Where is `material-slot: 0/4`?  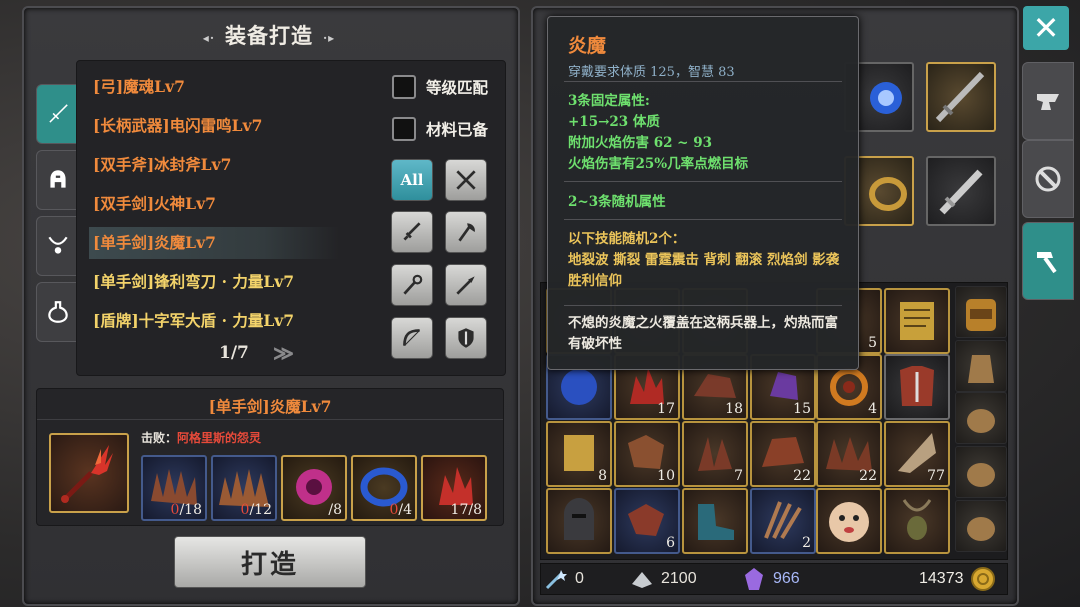 material-slot: 0/4 is located at coordinates (384, 488).